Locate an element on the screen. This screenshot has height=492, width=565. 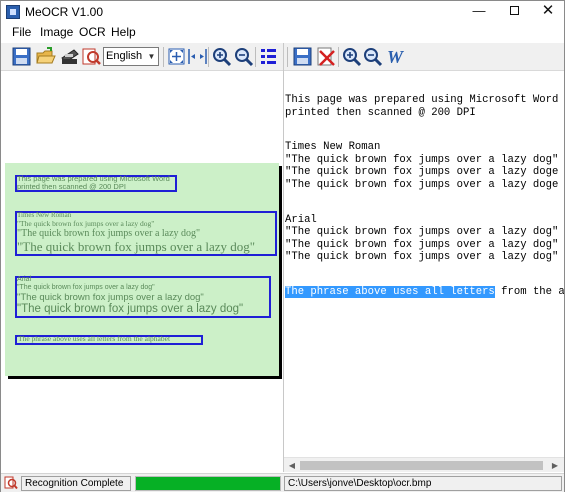
word-export-icon: W is located at coordinates (396, 56).